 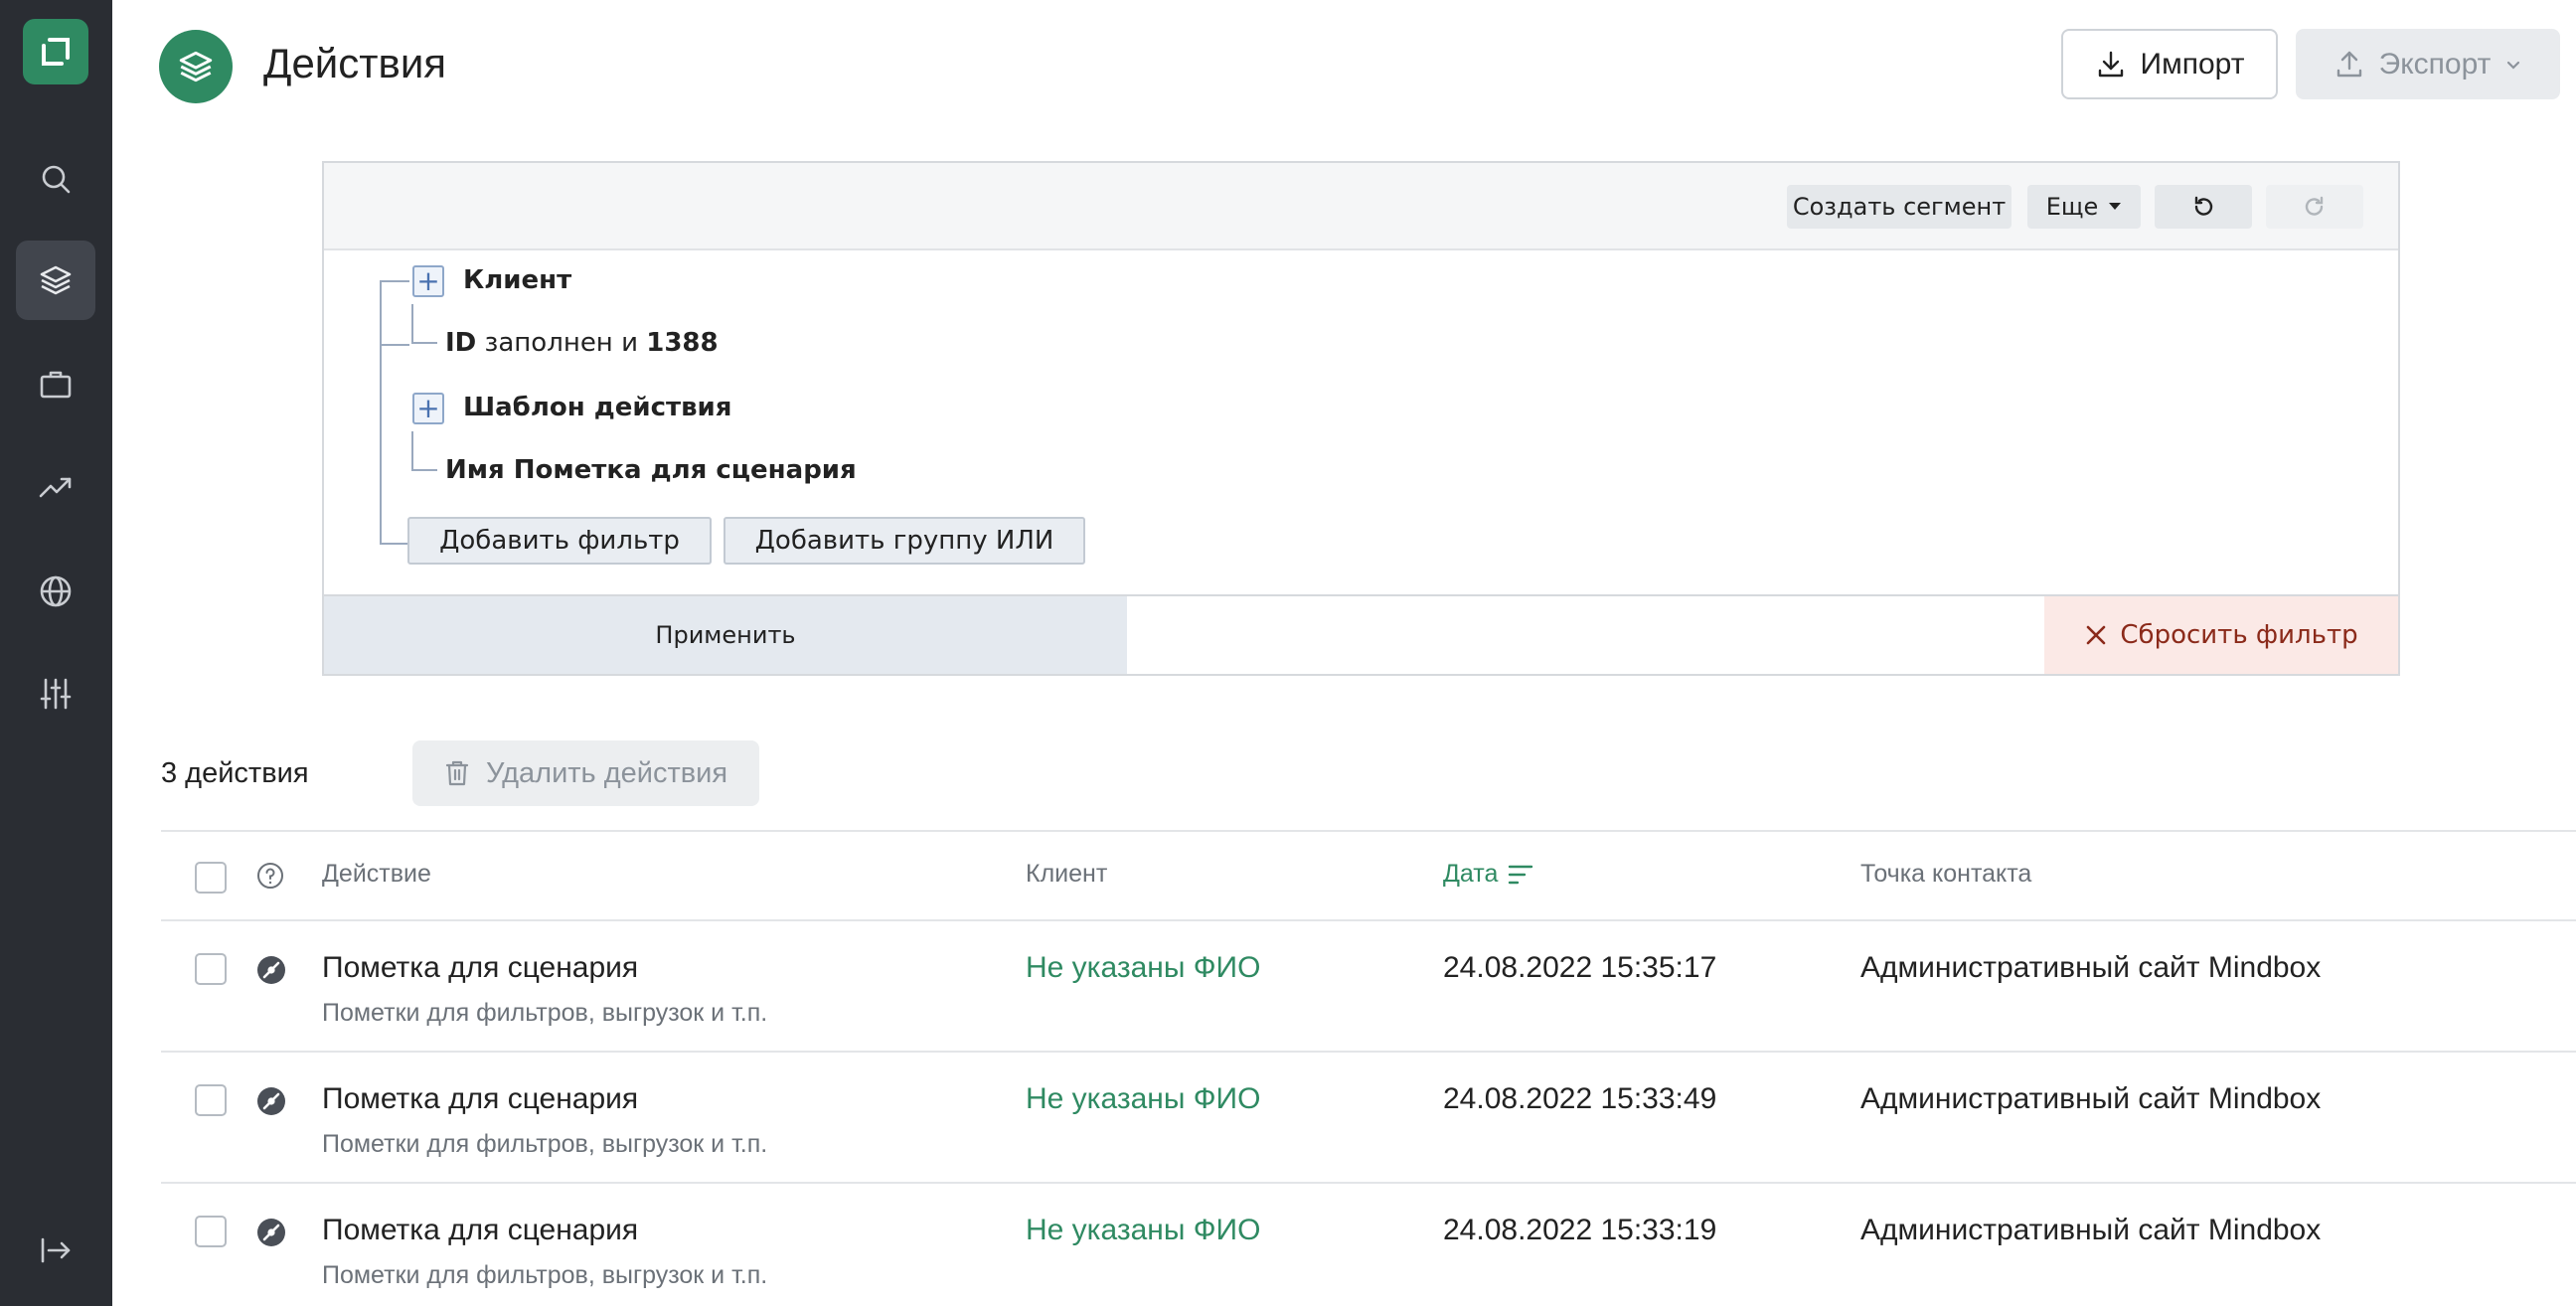 What do you see at coordinates (2435, 64) in the screenshot?
I see `export-label: Экспорт` at bounding box center [2435, 64].